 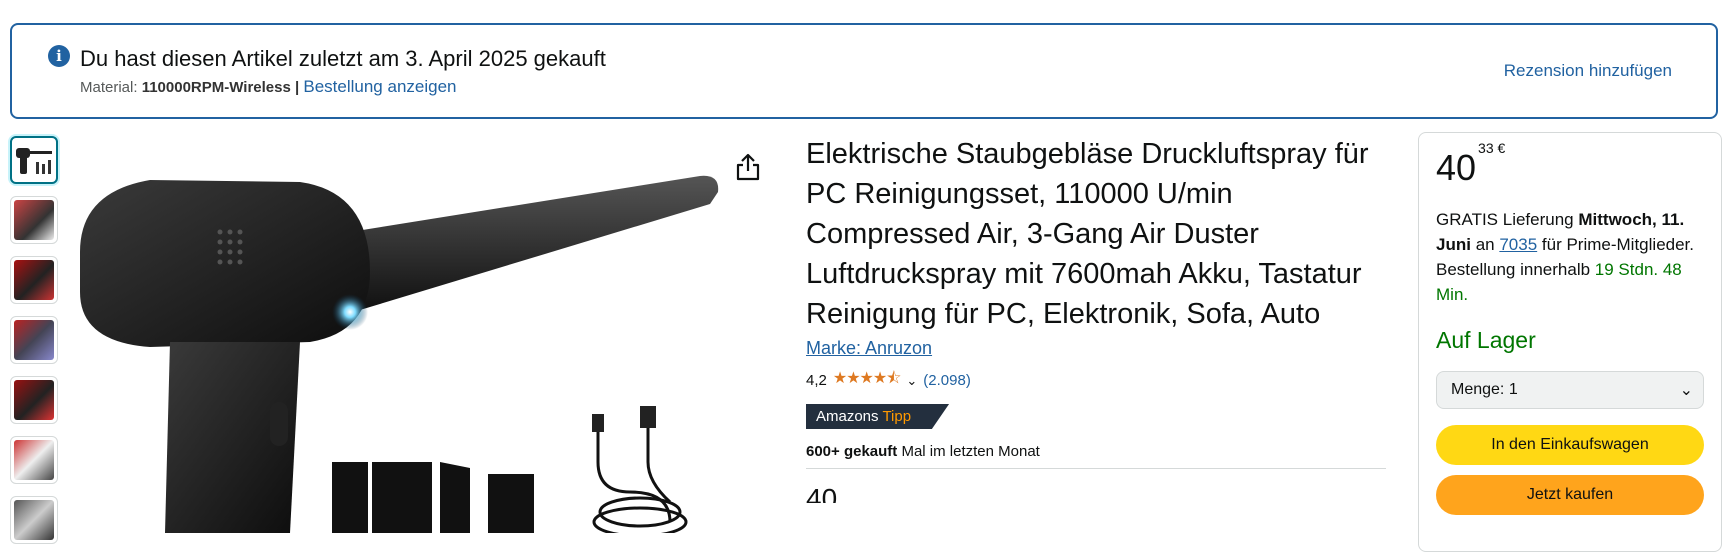 What do you see at coordinates (816, 380) in the screenshot?
I see `rating-value: 4,2` at bounding box center [816, 380].